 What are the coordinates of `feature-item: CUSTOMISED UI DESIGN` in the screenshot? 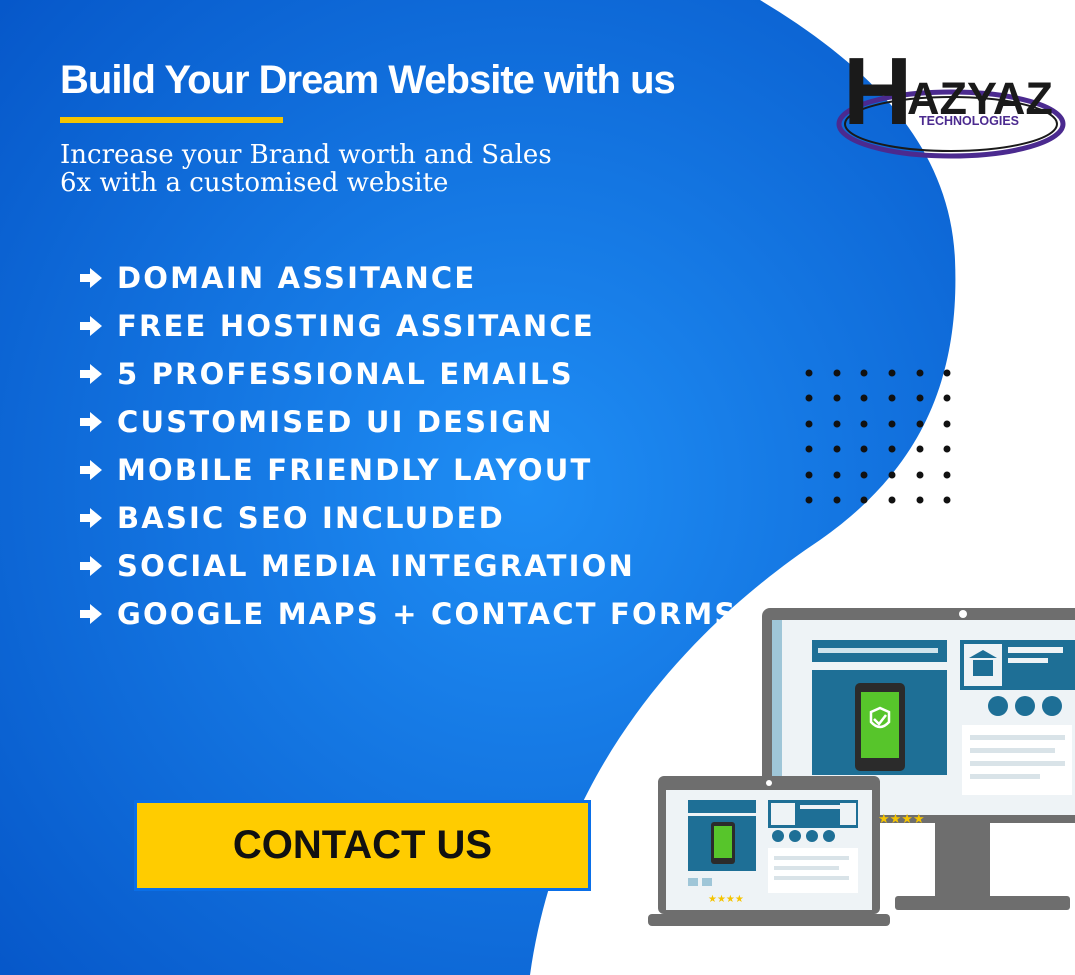 It's located at (408, 422).